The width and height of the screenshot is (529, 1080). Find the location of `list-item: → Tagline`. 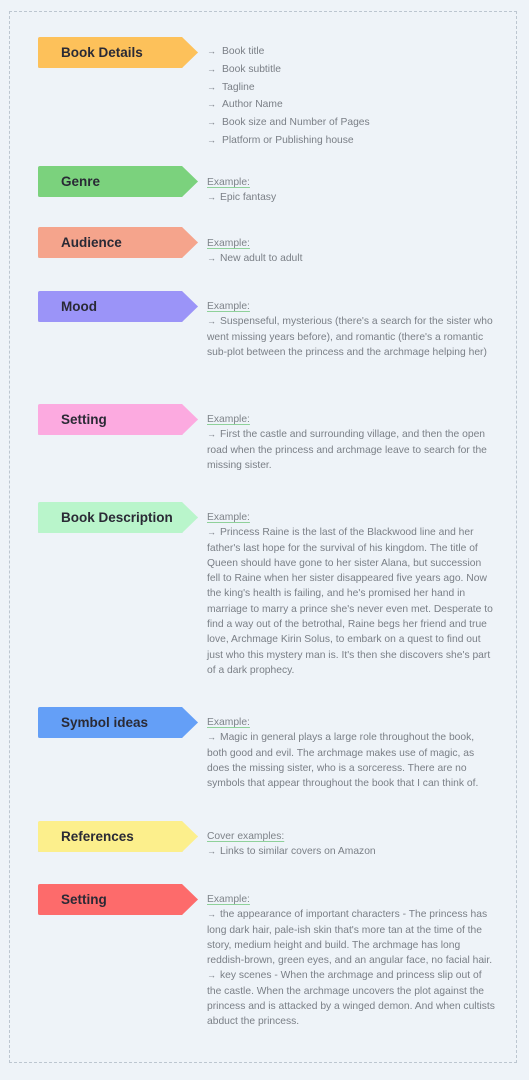

list-item: → Tagline is located at coordinates (352, 88).